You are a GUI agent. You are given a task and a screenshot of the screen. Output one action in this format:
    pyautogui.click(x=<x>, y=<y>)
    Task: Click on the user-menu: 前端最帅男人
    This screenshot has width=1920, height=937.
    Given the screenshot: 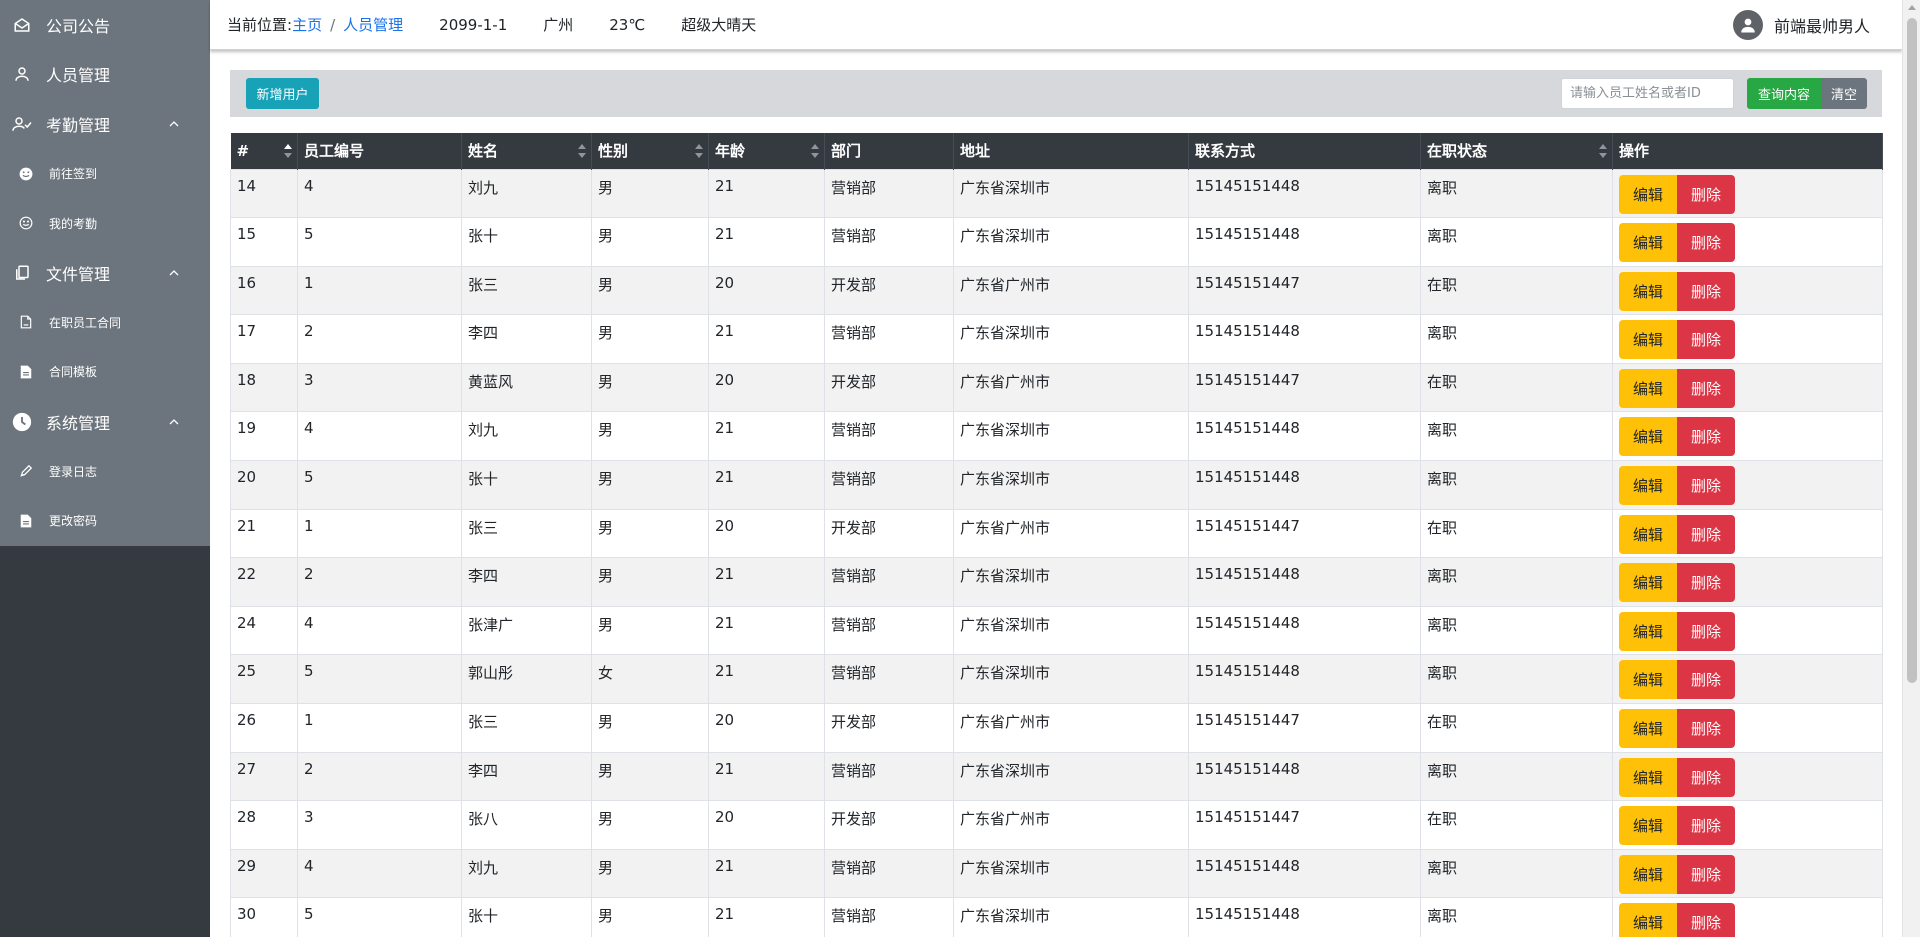 What is the action you would take?
    pyautogui.click(x=1801, y=25)
    